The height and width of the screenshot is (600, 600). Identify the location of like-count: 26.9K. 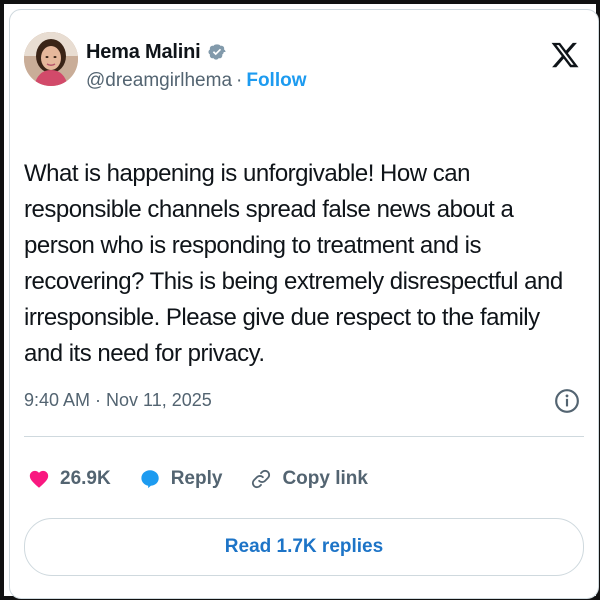
(85, 478).